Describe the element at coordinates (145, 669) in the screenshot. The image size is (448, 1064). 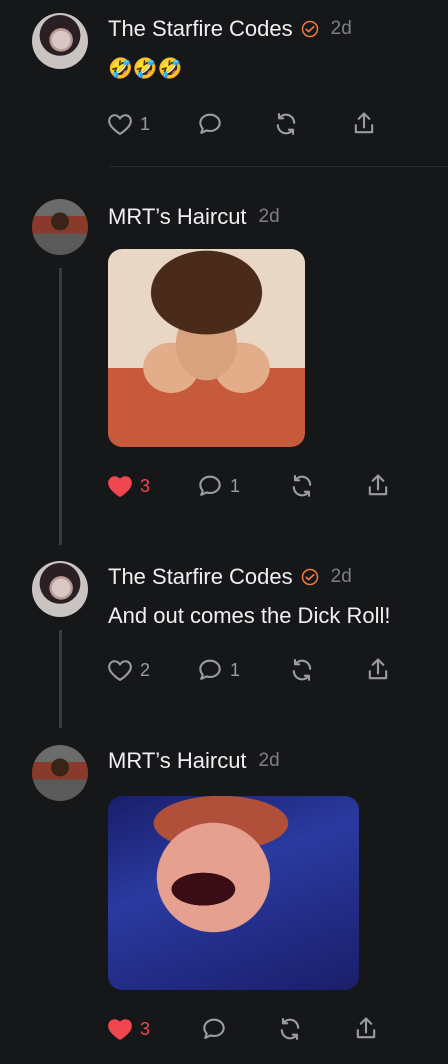
I see `like-count: 2` at that location.